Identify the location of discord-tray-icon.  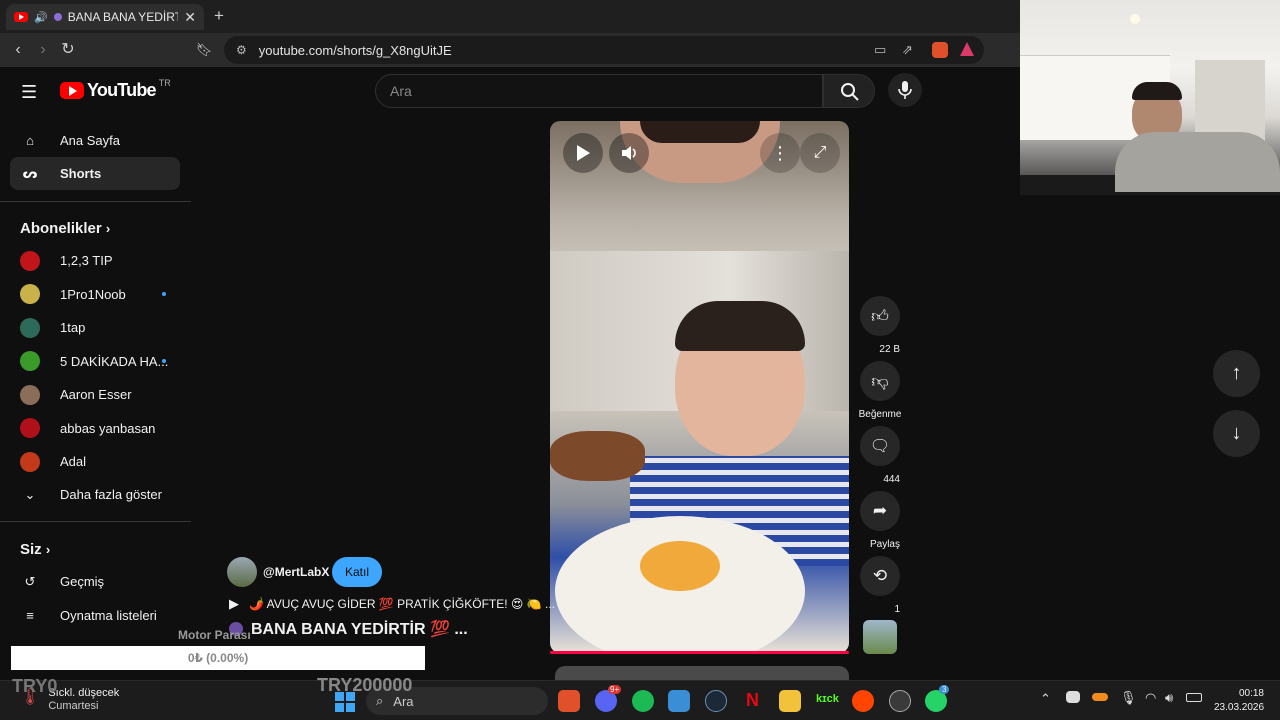
(1073, 697).